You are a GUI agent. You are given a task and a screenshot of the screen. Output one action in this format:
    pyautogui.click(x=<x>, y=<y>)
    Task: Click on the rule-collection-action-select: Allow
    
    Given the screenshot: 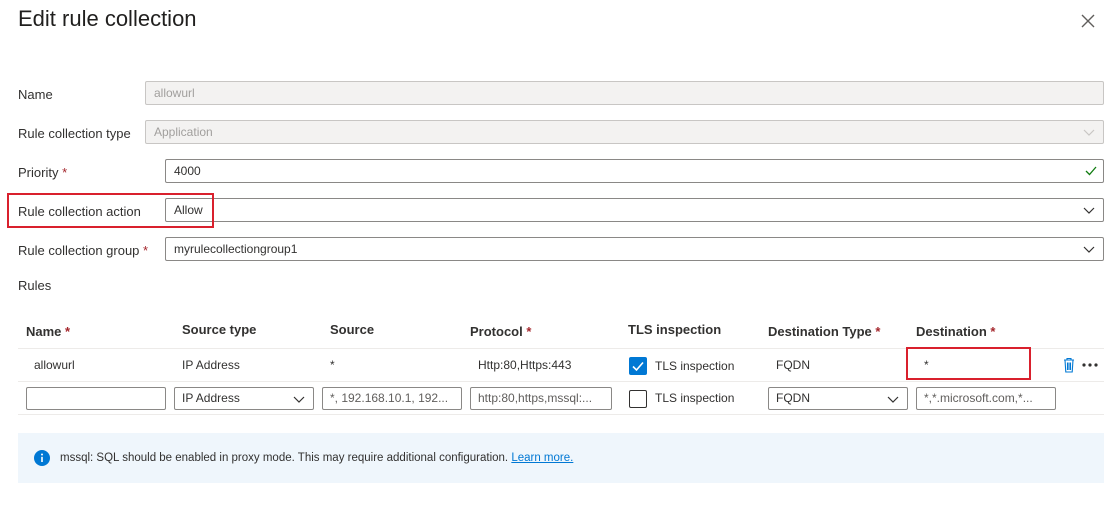 What is the action you would take?
    pyautogui.click(x=634, y=210)
    